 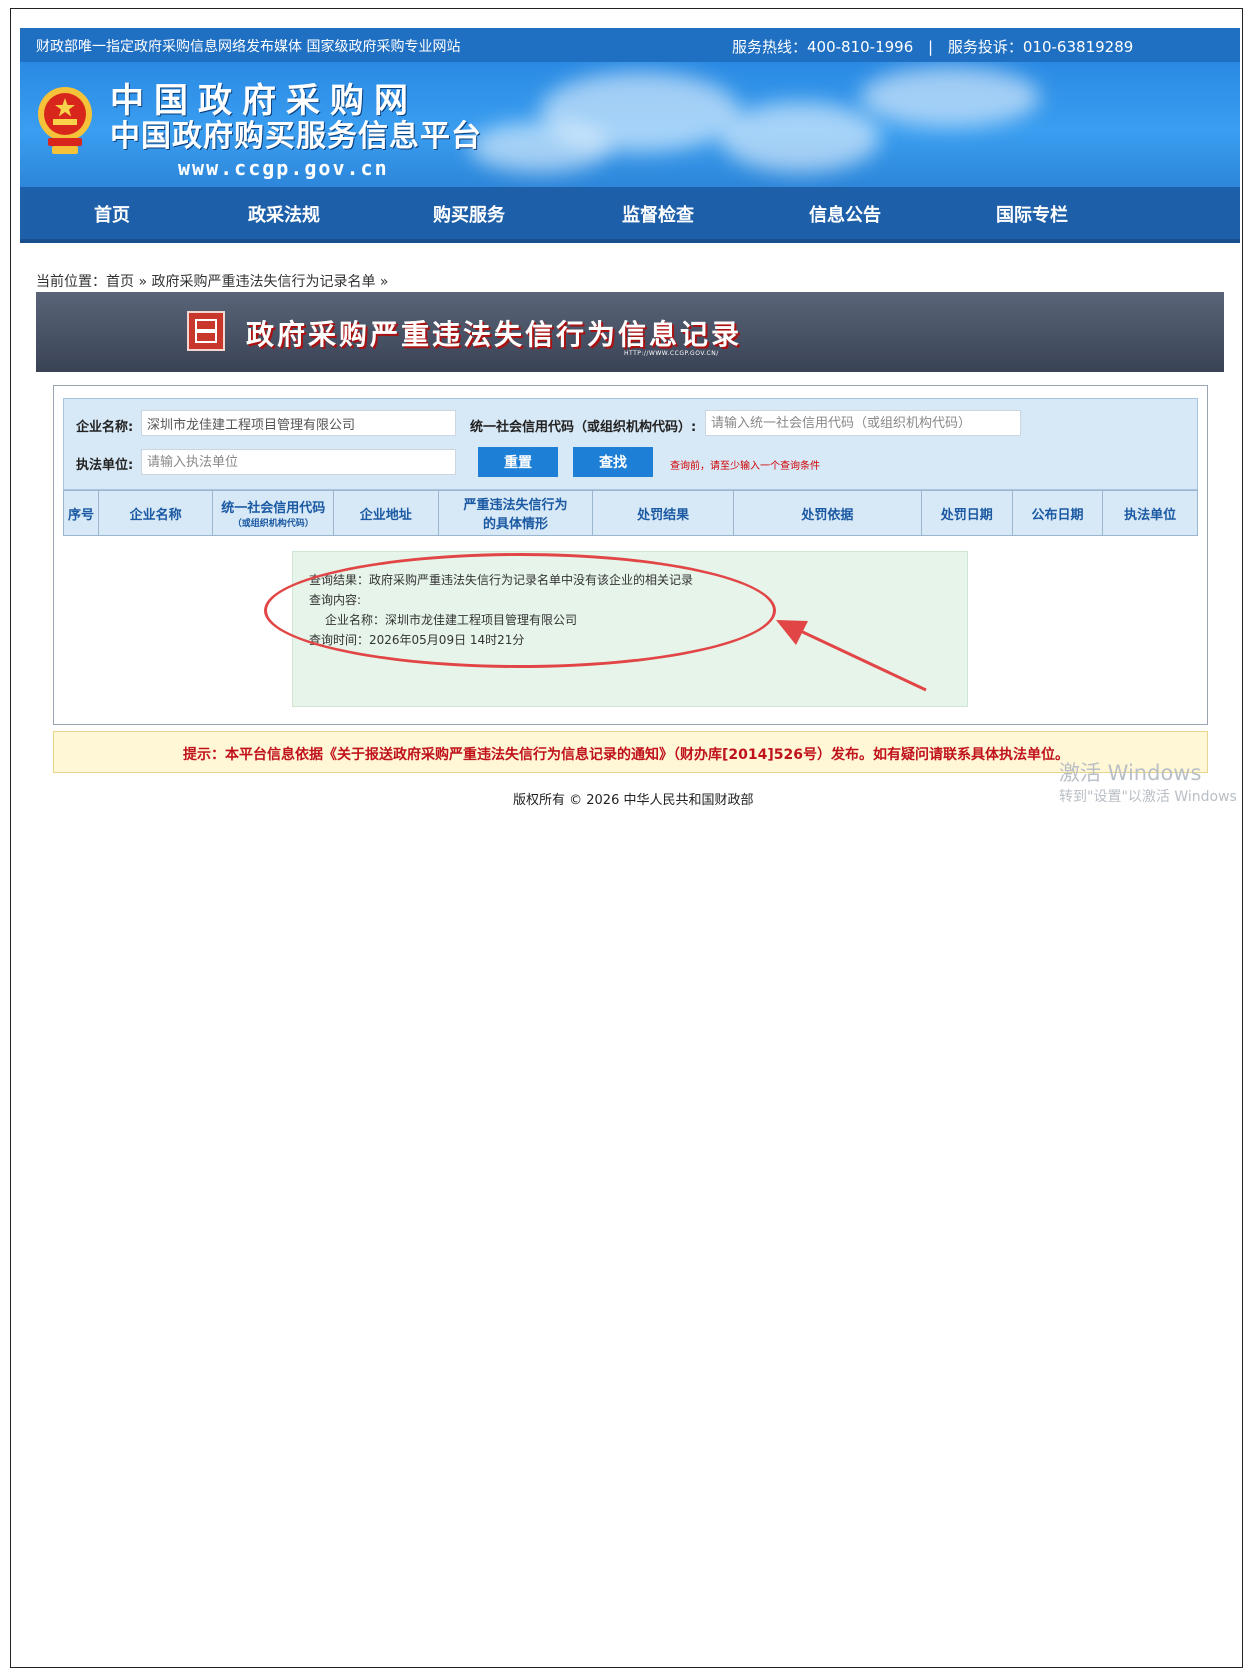 I want to click on nav-item-supervision: 监督检查, so click(x=658, y=214).